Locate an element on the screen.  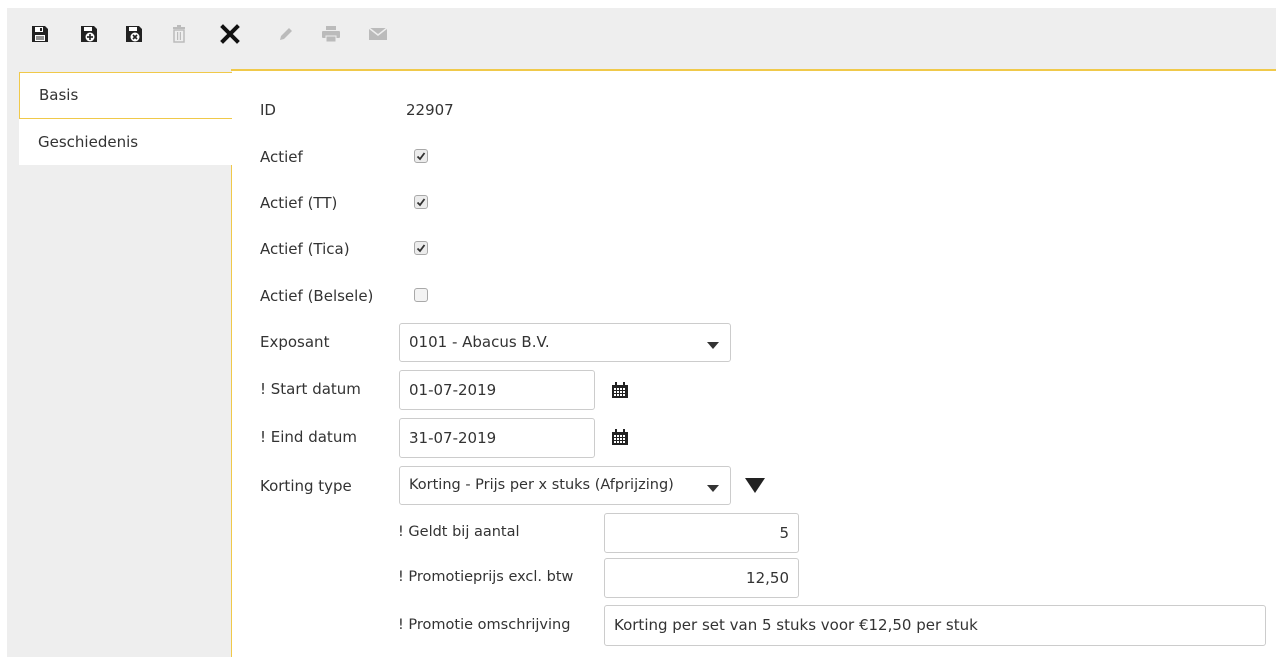
actief-checkbox is located at coordinates (421, 156).